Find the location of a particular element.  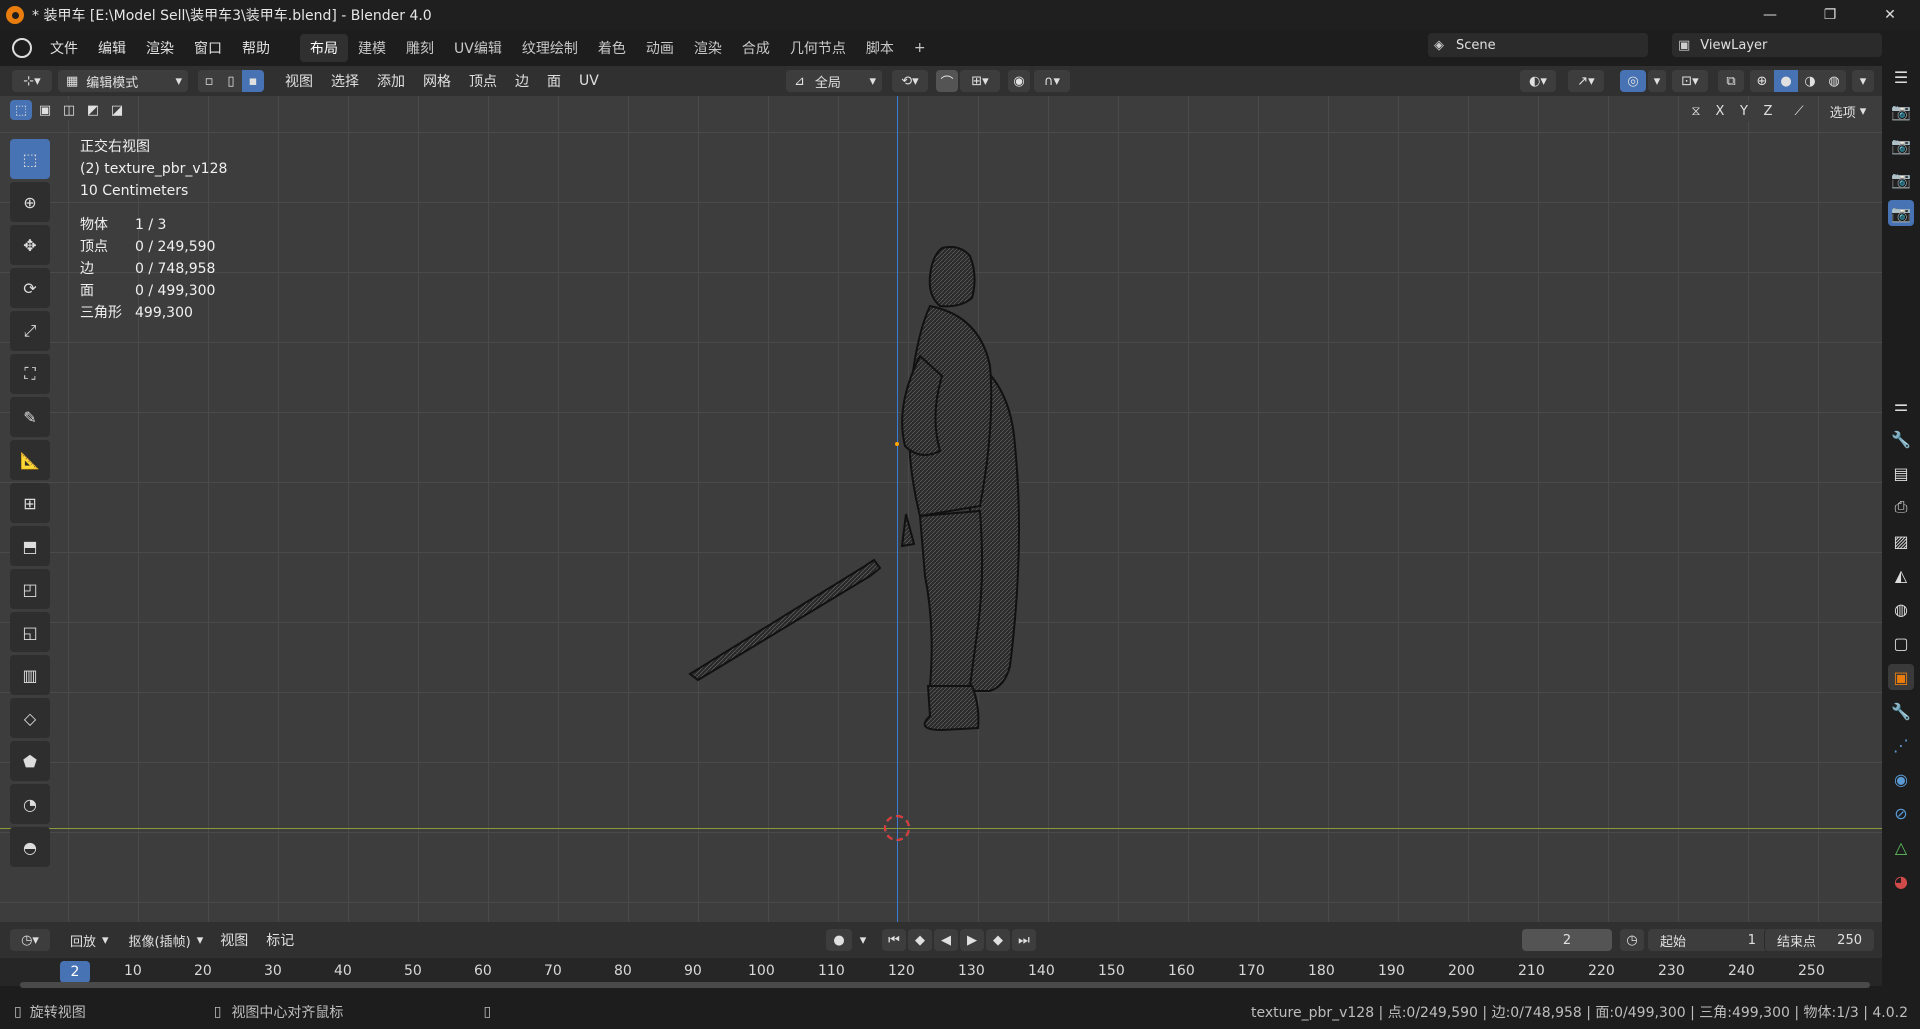

prev-keyframe-icon: ◆ is located at coordinates (920, 940).